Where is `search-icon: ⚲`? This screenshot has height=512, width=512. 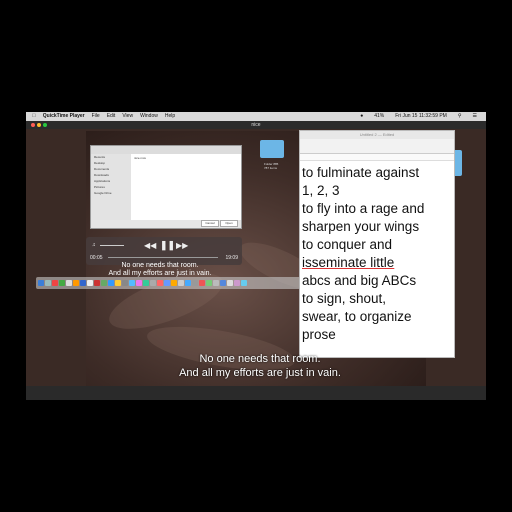 search-icon: ⚲ is located at coordinates (460, 116).